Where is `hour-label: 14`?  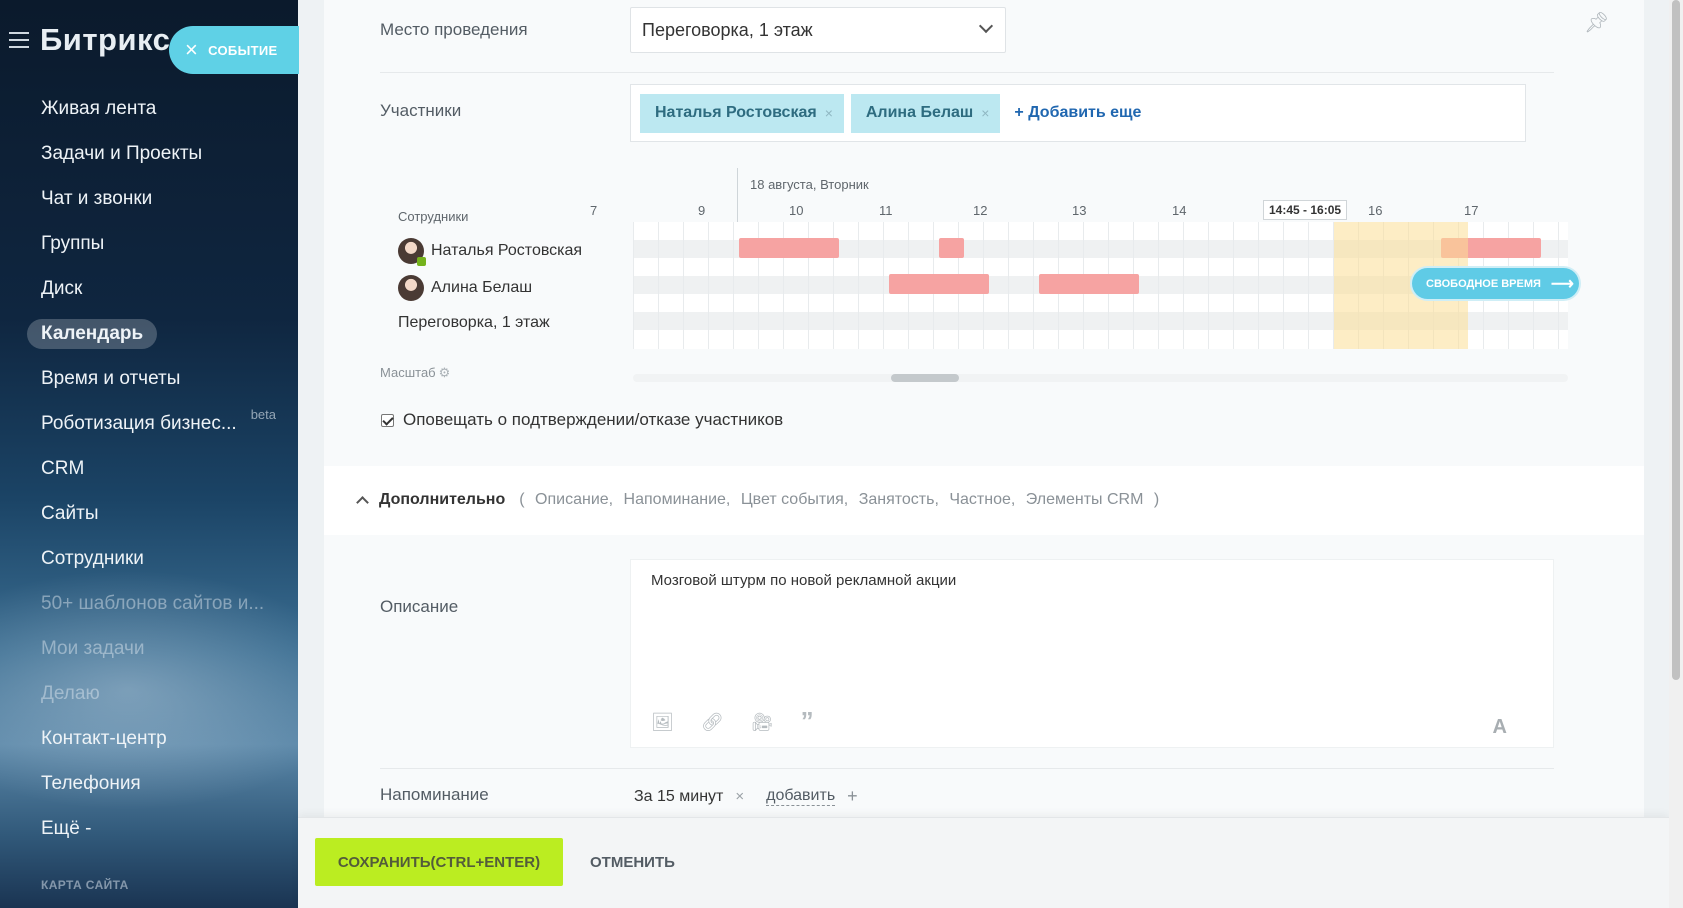
hour-label: 14 is located at coordinates (1179, 210).